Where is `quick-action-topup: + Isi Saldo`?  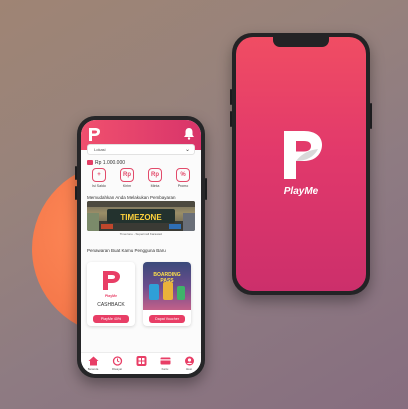
quick-action-topup: + Isi Saldo is located at coordinates (99, 180).